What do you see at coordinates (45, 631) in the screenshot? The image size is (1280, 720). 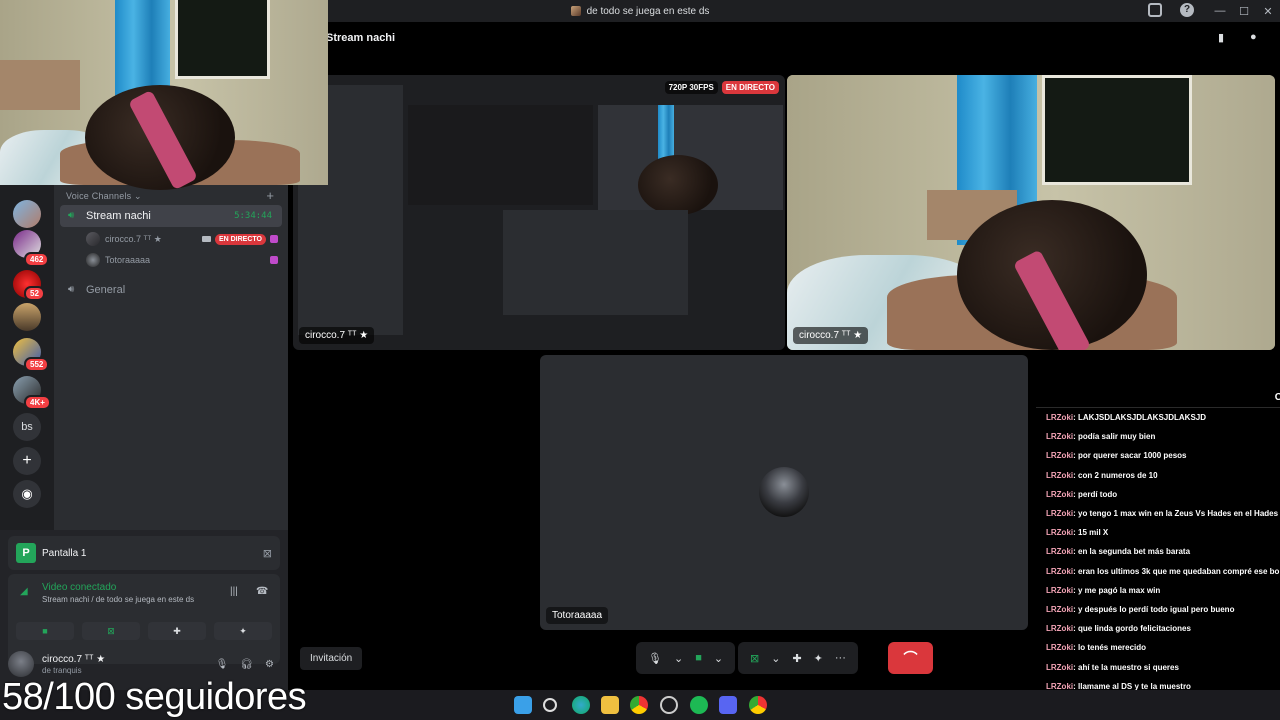 I see `camera-button: ■` at bounding box center [45, 631].